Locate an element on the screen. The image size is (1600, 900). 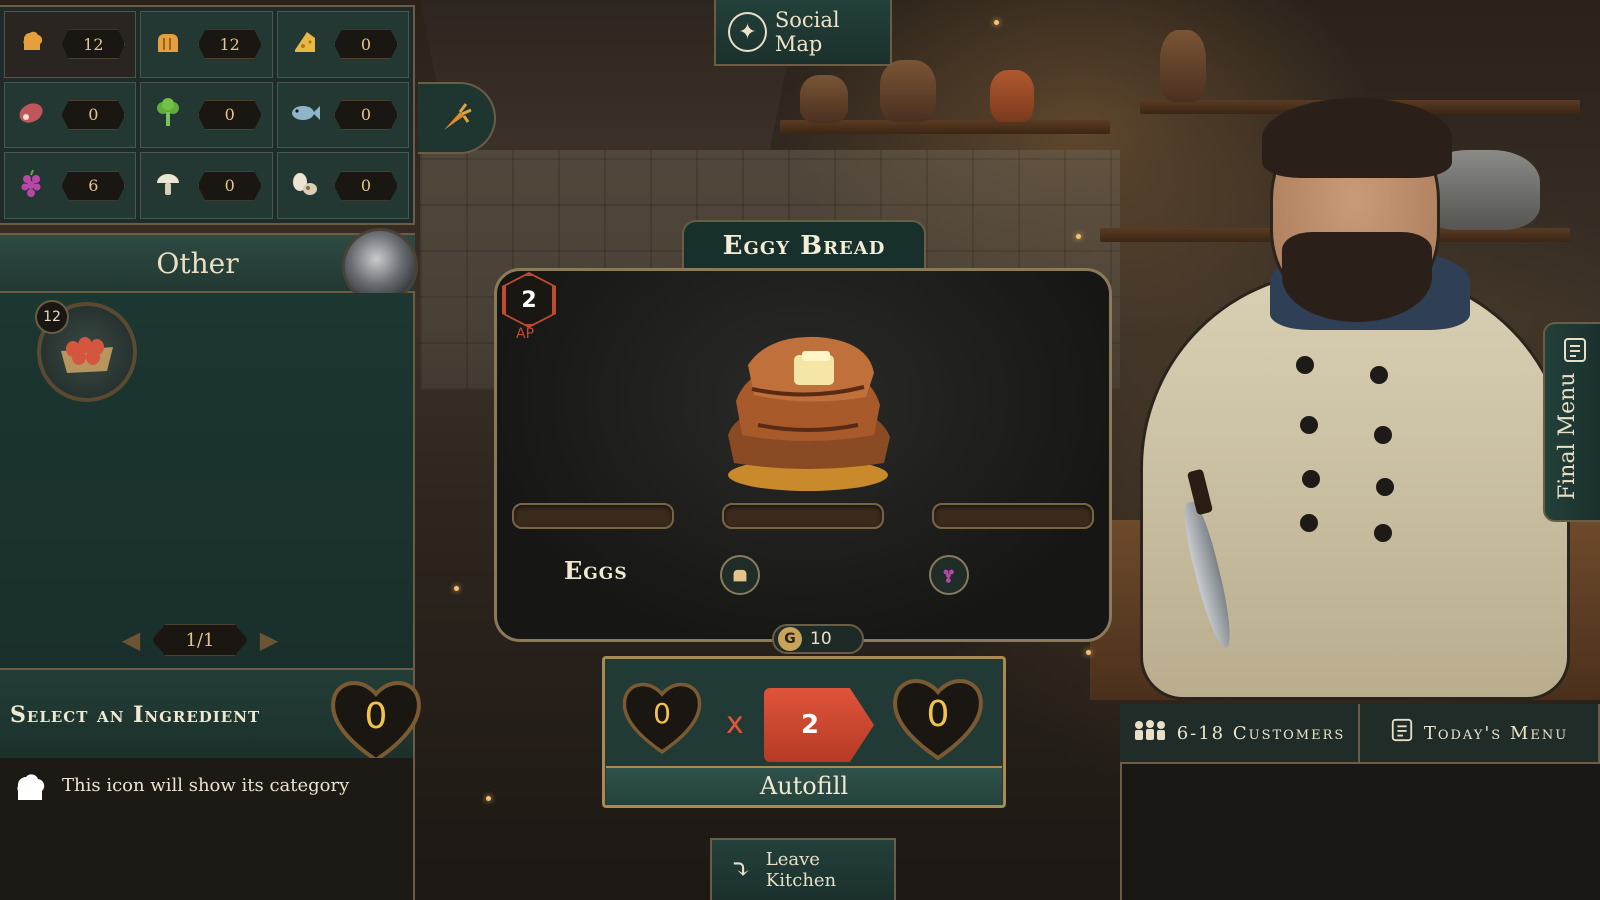
meat-icon is located at coordinates (32, 115).